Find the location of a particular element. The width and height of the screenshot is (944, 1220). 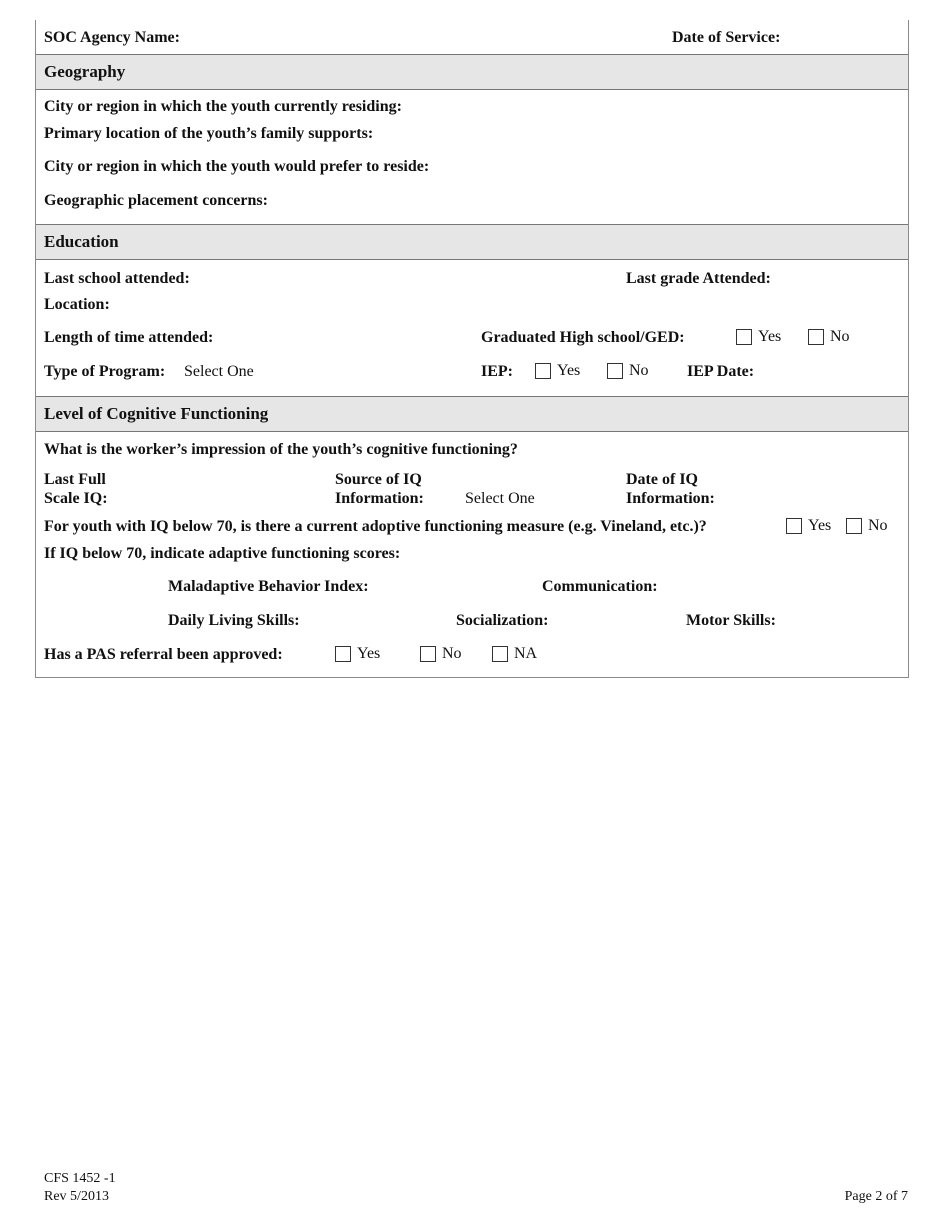

date-of-service-label: Date of Service: is located at coordinates (726, 37).